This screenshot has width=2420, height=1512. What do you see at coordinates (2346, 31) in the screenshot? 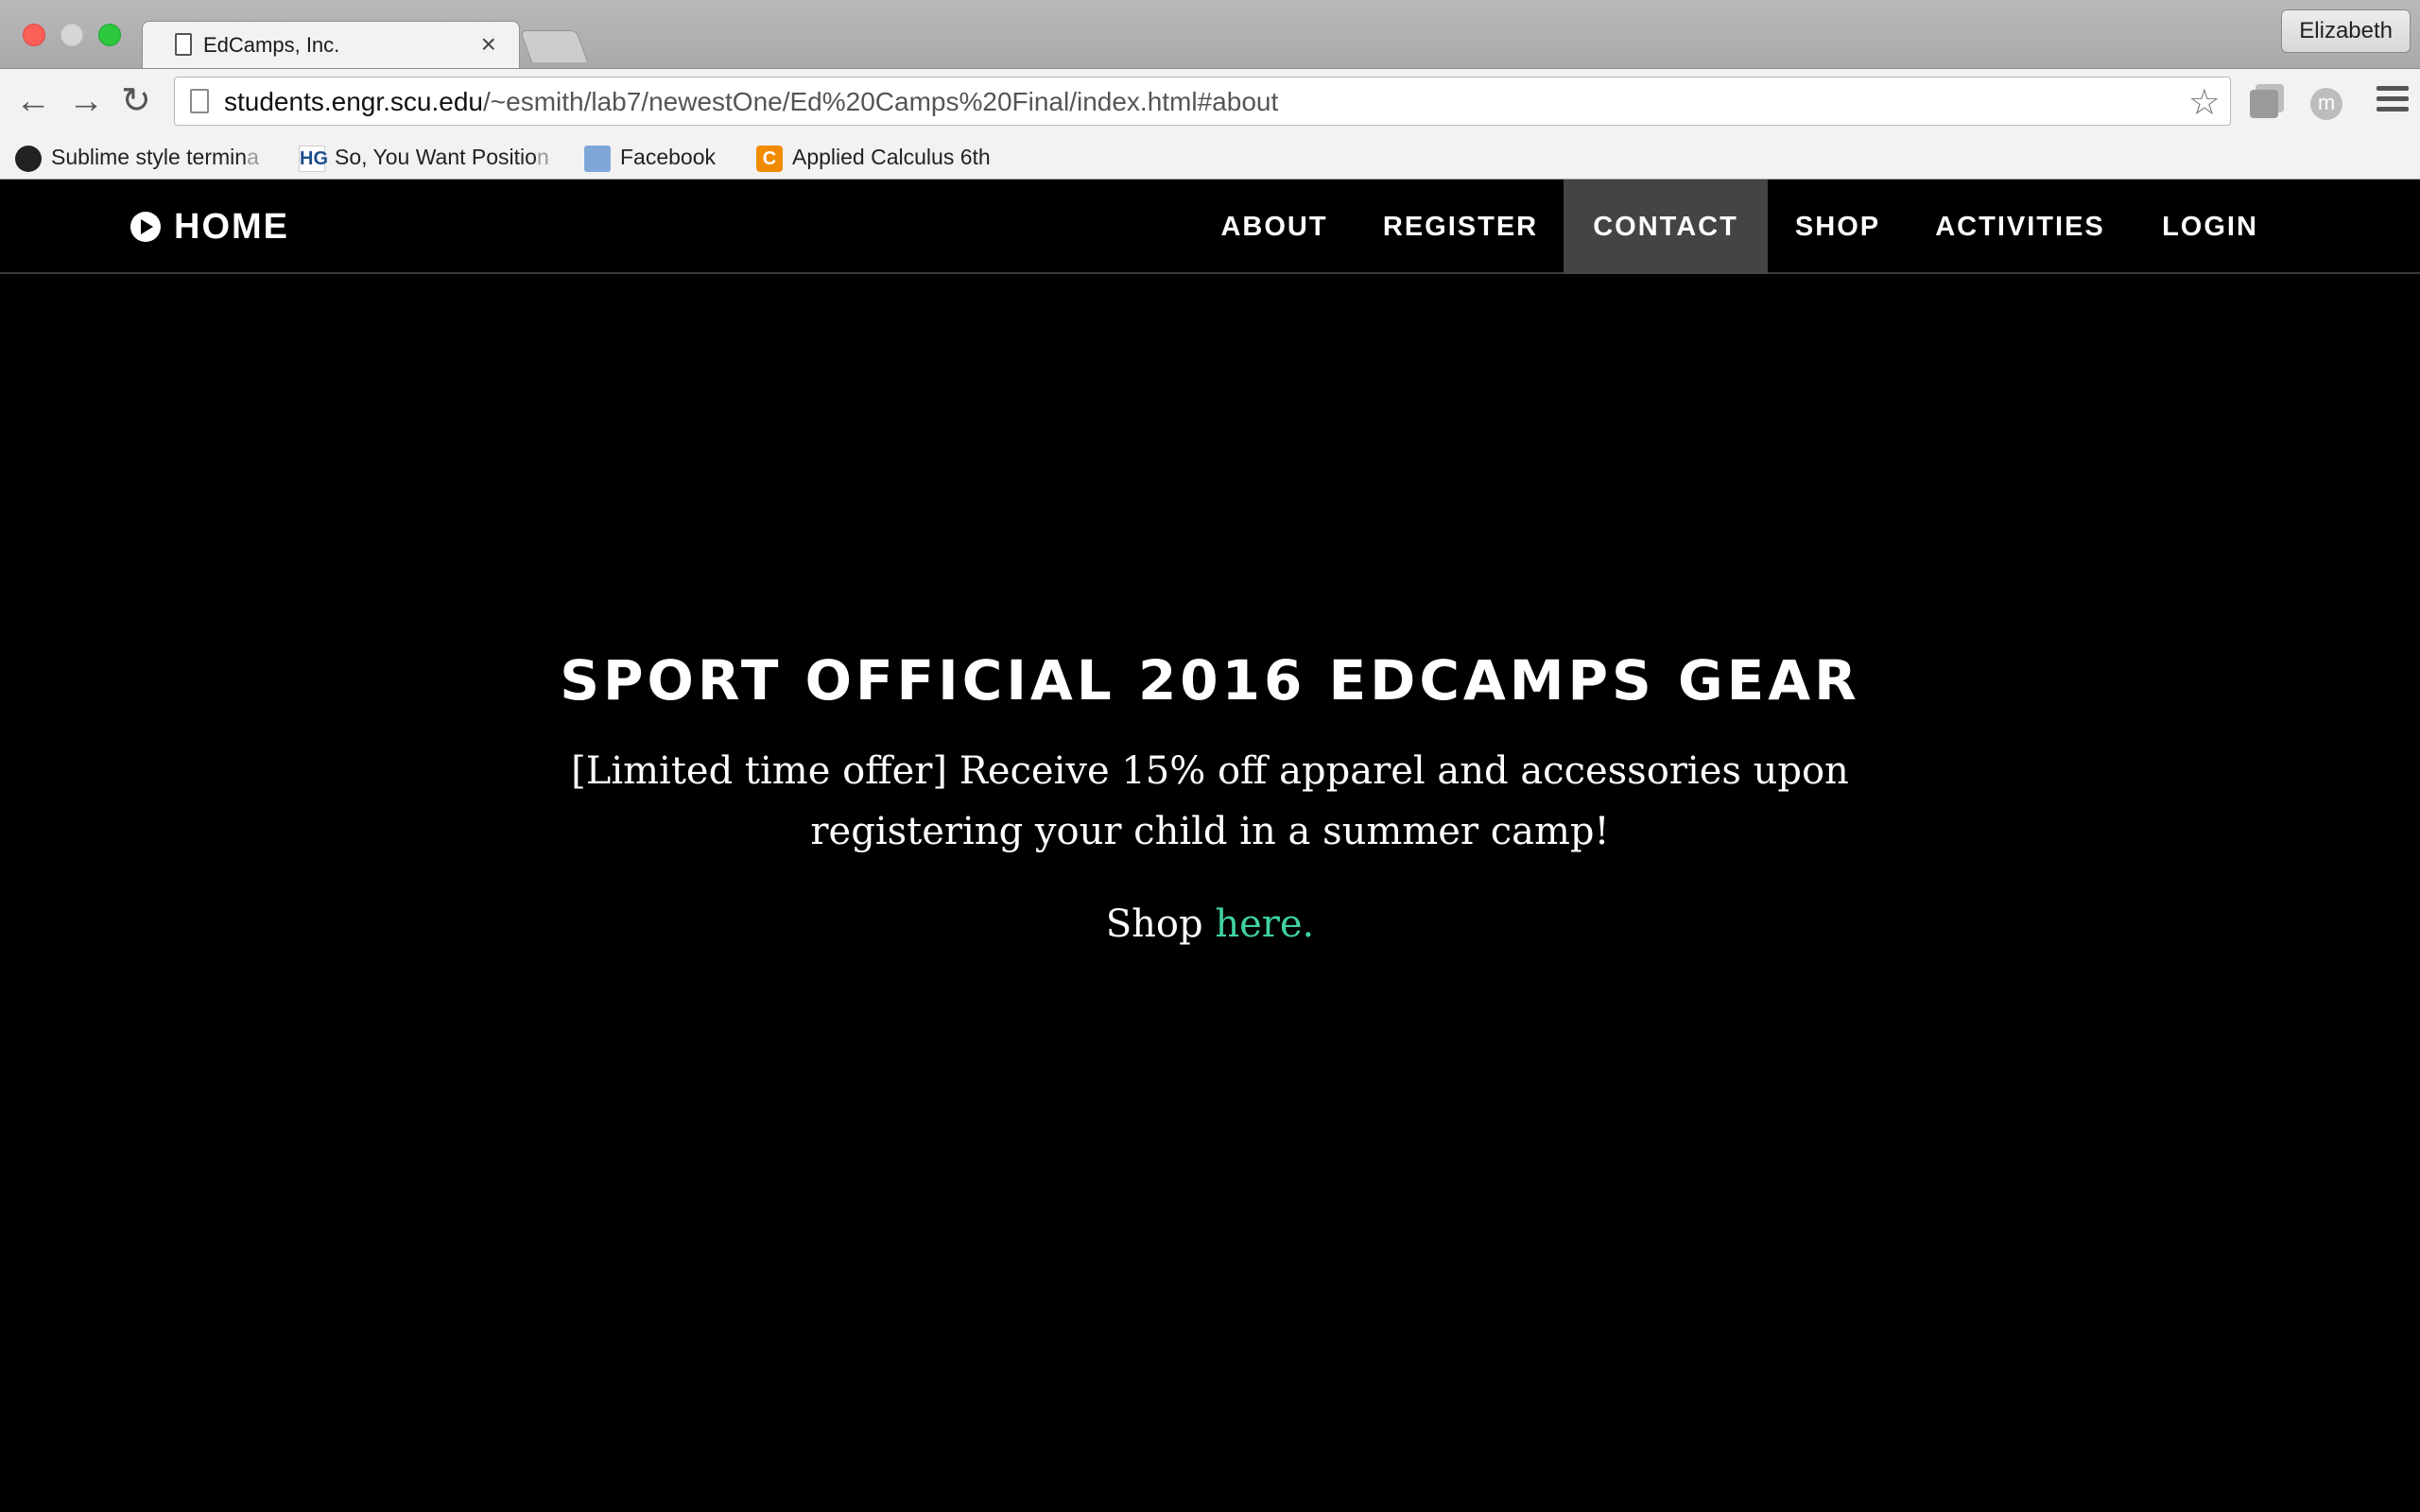
I see `profile-button: Elizabeth` at bounding box center [2346, 31].